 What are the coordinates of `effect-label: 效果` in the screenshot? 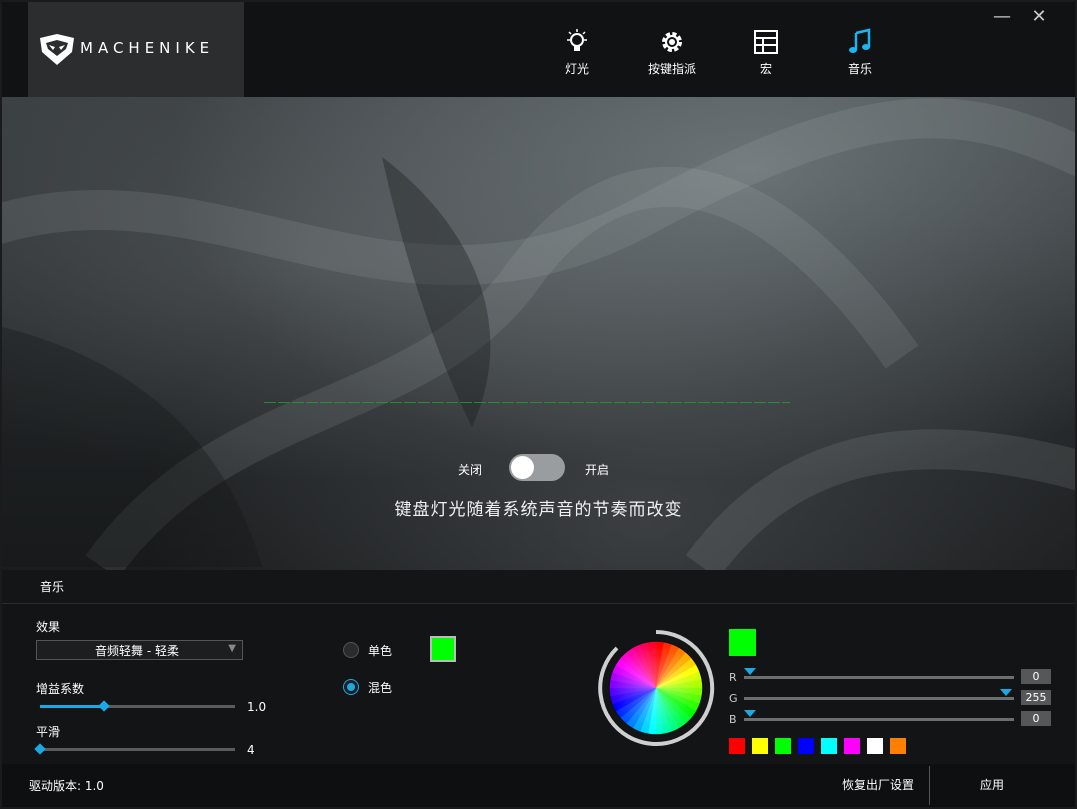 It's located at (48, 627).